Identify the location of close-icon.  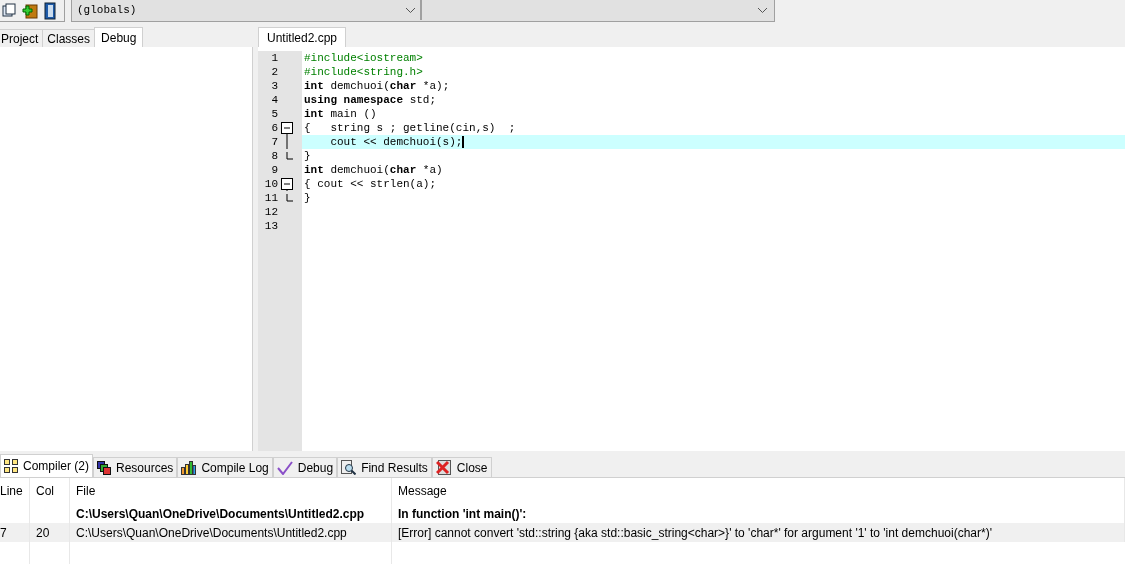
(443, 467).